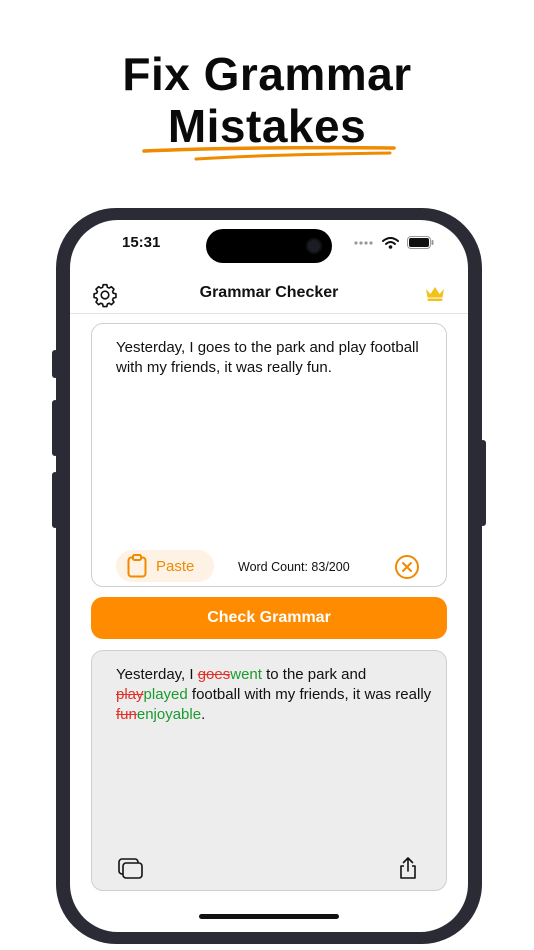 The width and height of the screenshot is (534, 950). What do you see at coordinates (55, 364) in the screenshot?
I see `phone-action-button` at bounding box center [55, 364].